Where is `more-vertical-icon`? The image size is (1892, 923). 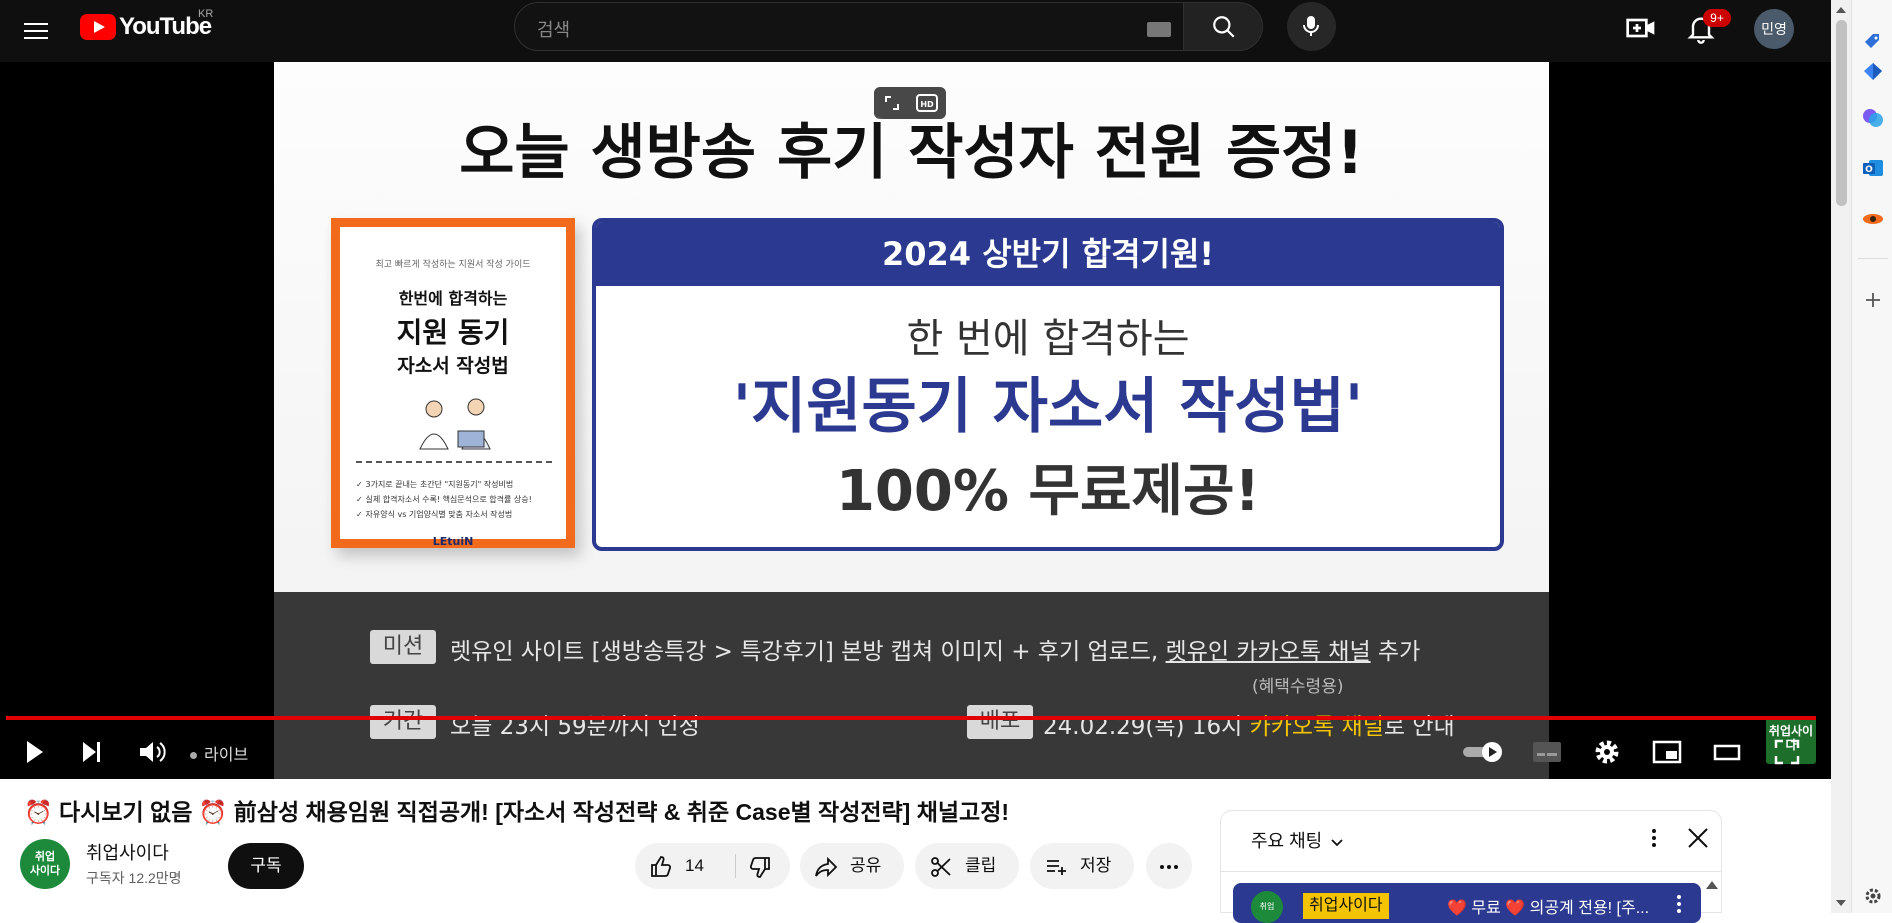 more-vertical-icon is located at coordinates (1654, 838).